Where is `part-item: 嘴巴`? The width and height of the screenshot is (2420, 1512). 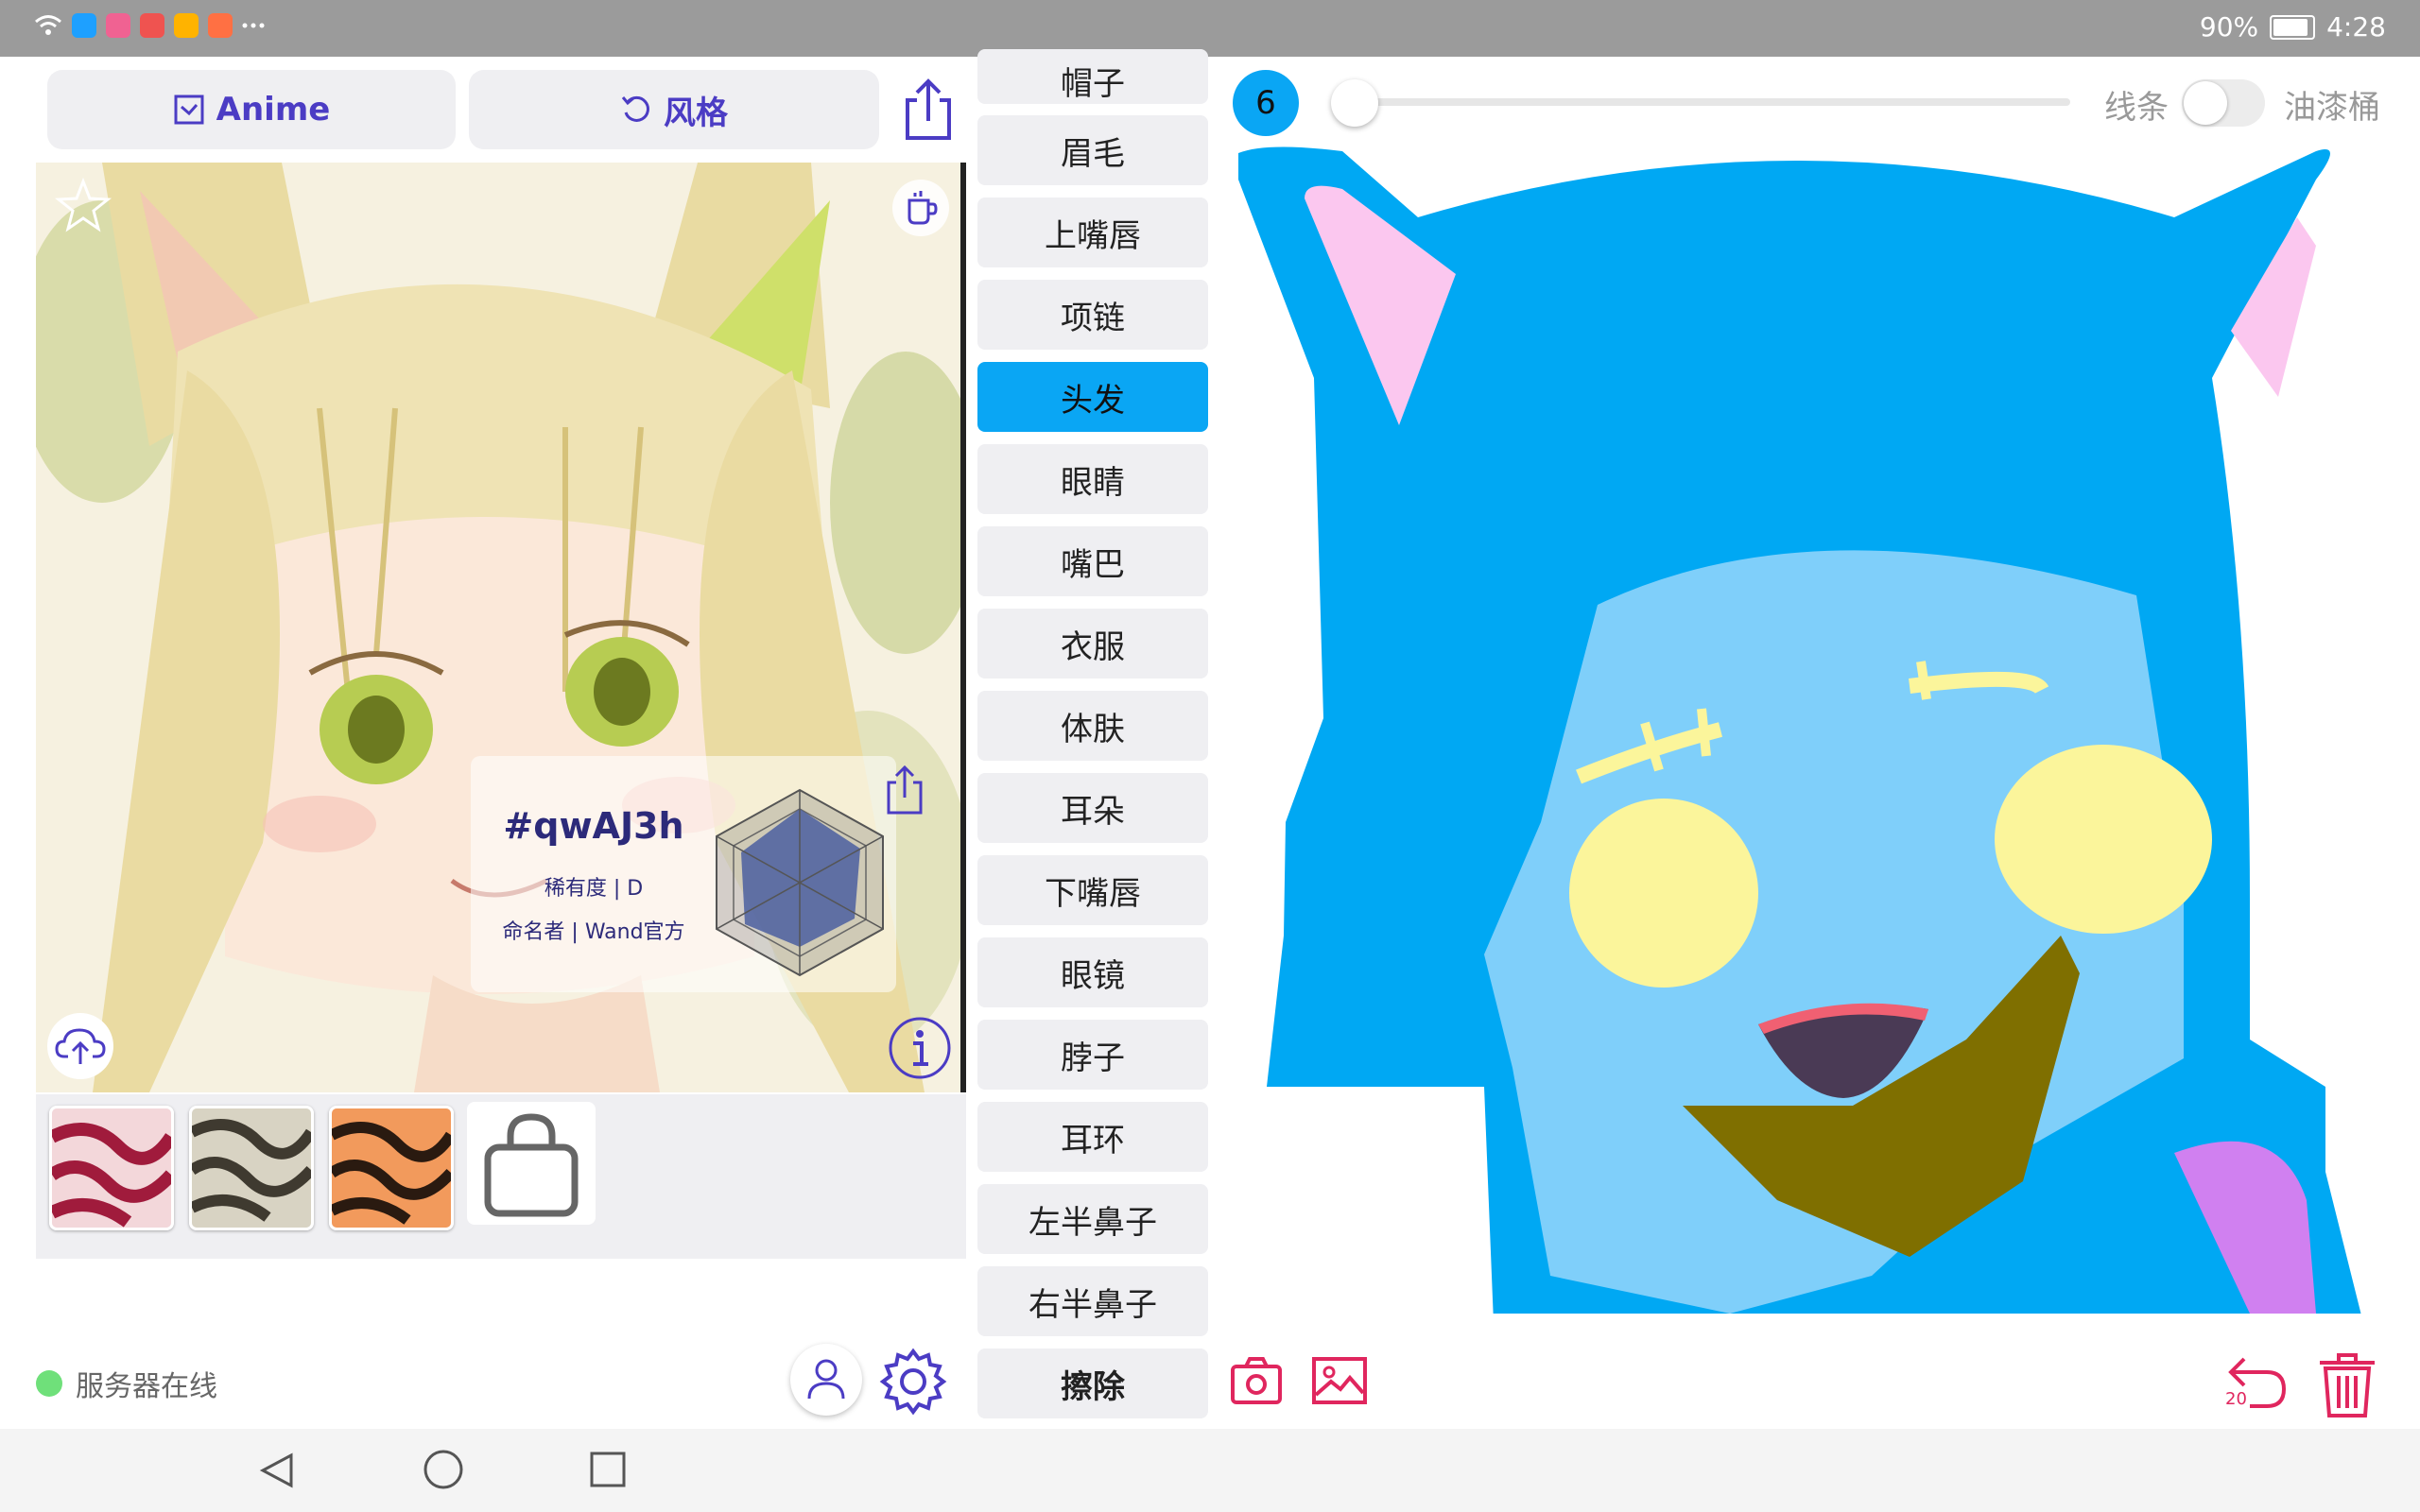
part-item: 嘴巴 is located at coordinates (1092, 561).